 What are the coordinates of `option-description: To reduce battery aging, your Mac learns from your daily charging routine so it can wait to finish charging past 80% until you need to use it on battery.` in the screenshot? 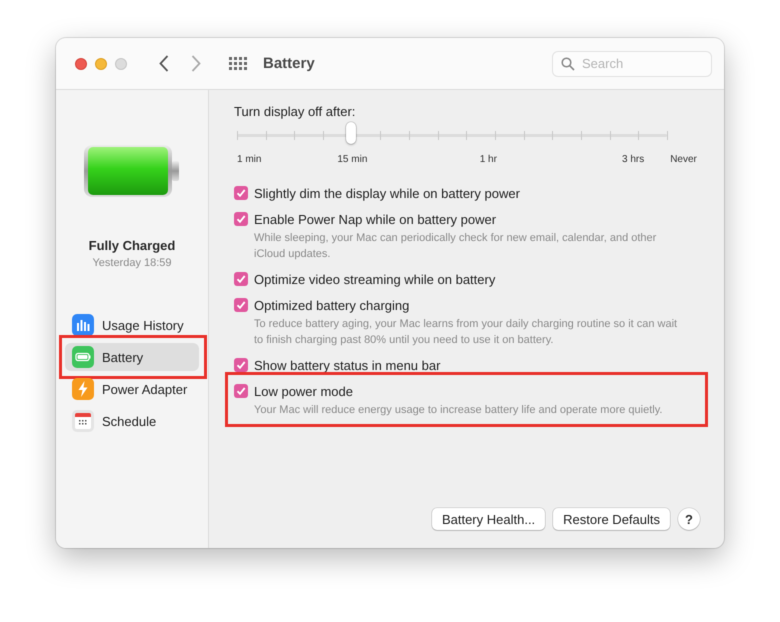 It's located at (466, 332).